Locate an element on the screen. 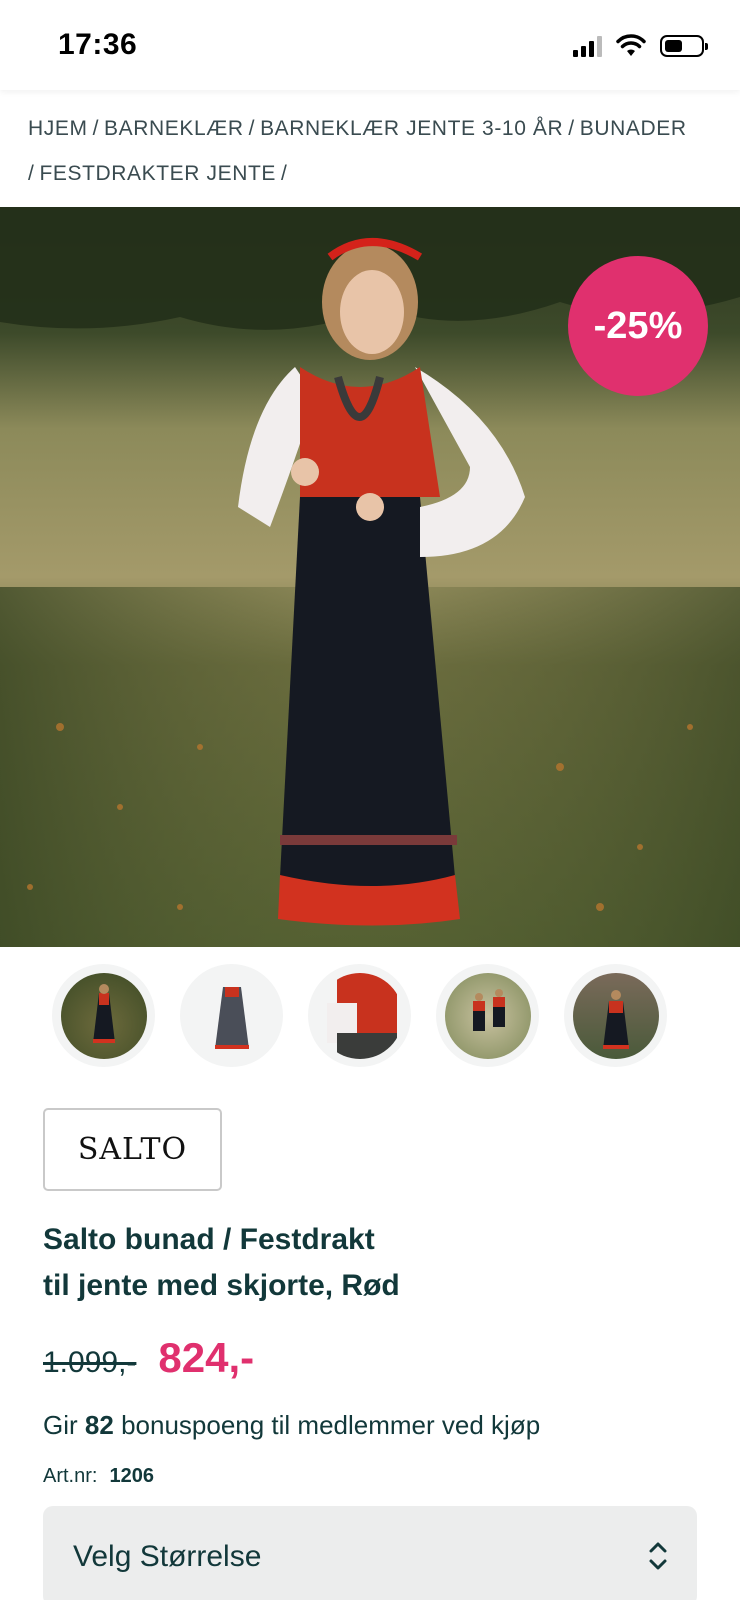  wifi-icon is located at coordinates (631, 45).